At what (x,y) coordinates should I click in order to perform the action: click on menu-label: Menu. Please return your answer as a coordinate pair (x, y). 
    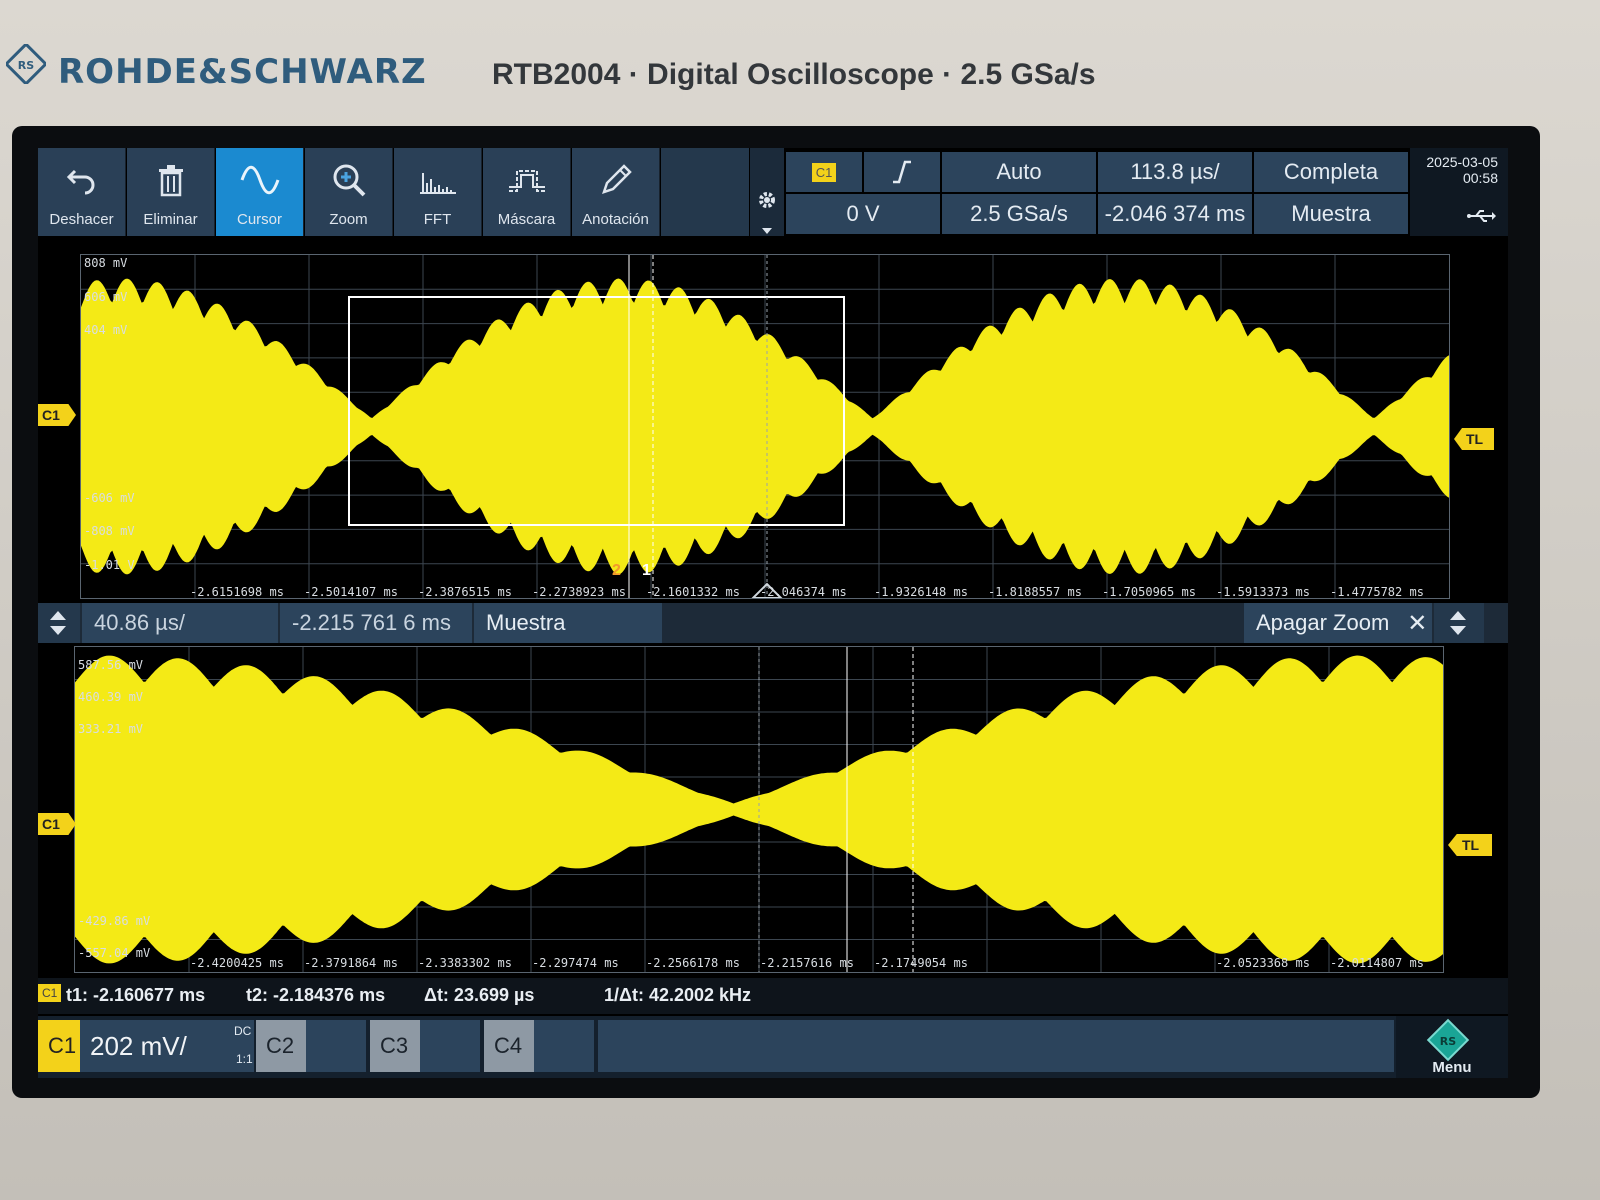
    Looking at the image, I should click on (1452, 1067).